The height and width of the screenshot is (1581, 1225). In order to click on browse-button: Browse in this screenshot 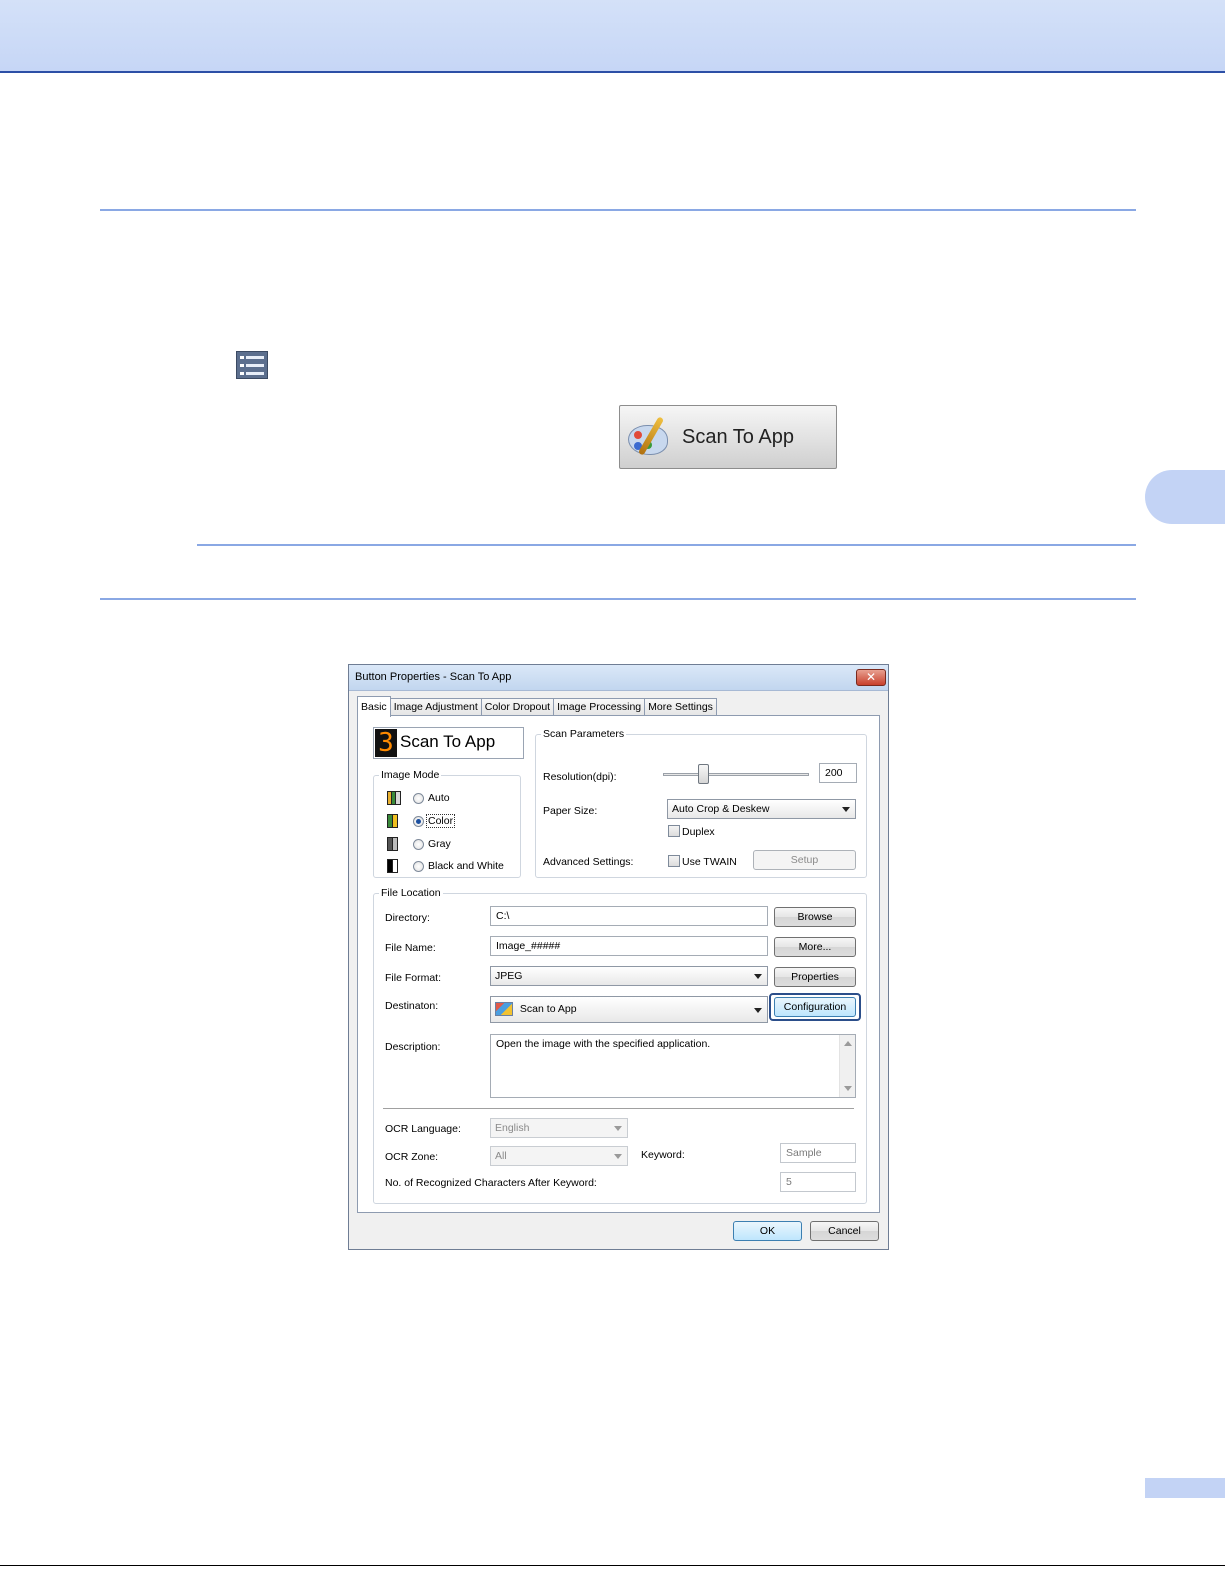, I will do `click(815, 917)`.